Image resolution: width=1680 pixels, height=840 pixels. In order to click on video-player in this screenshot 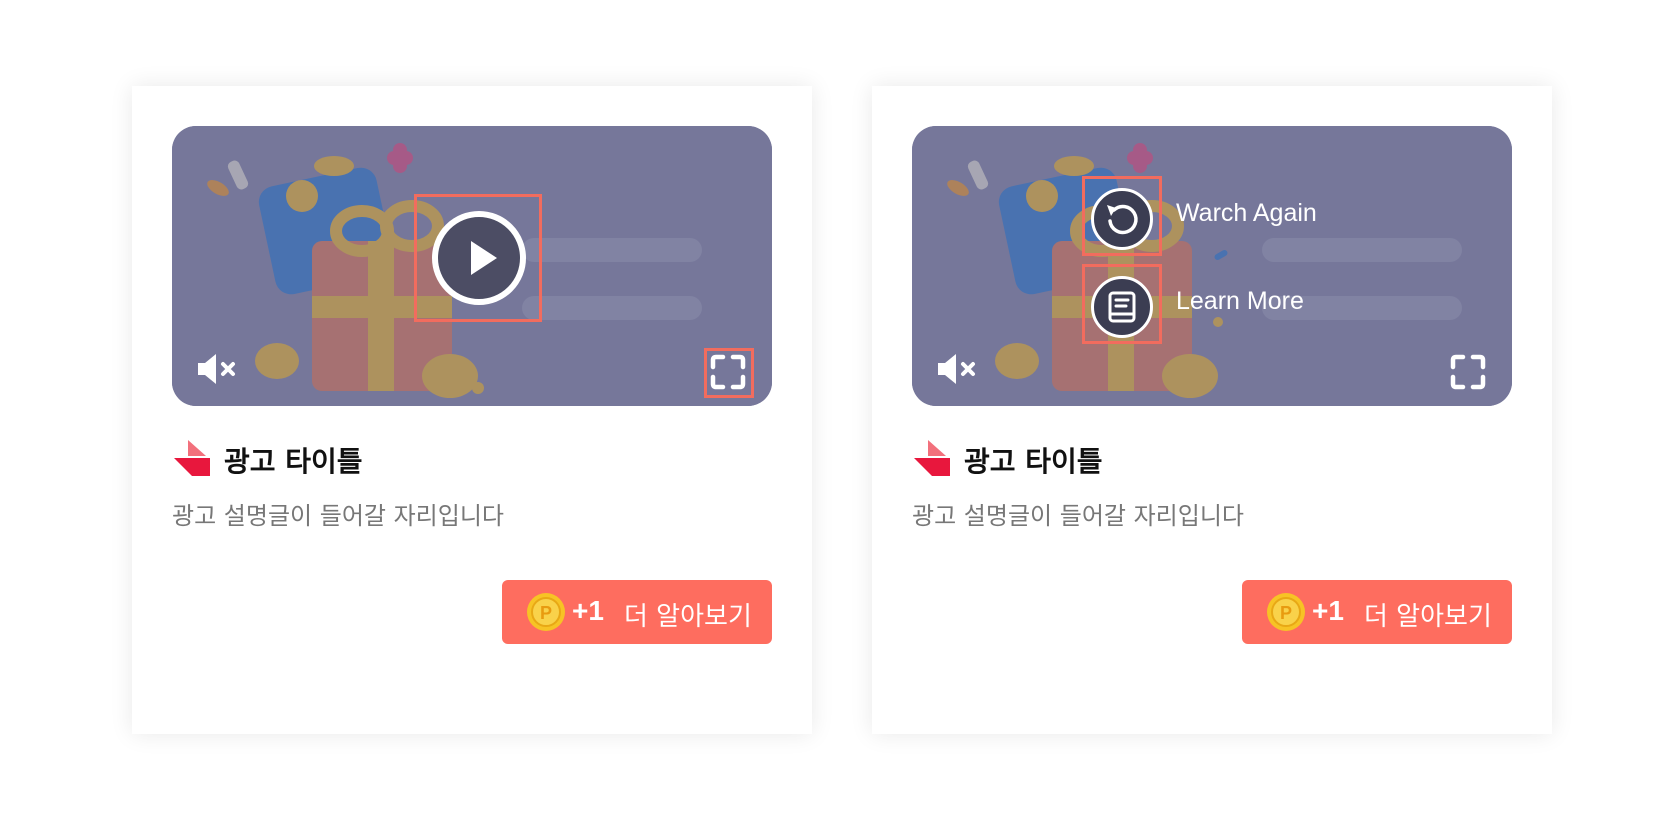, I will do `click(472, 266)`.